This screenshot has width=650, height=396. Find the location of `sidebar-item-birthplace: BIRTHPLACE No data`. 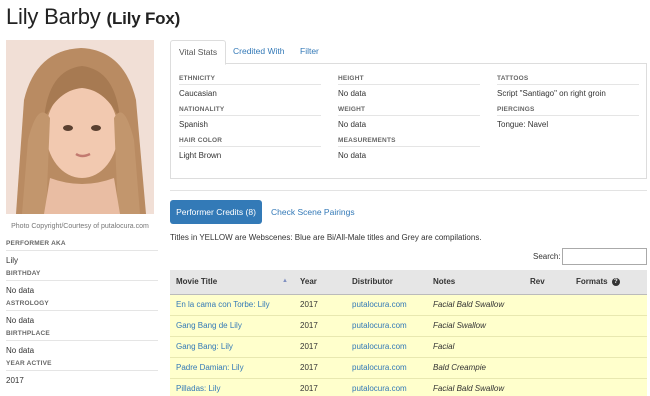

sidebar-item-birthplace: BIRTHPLACE No data is located at coordinates (82, 345).